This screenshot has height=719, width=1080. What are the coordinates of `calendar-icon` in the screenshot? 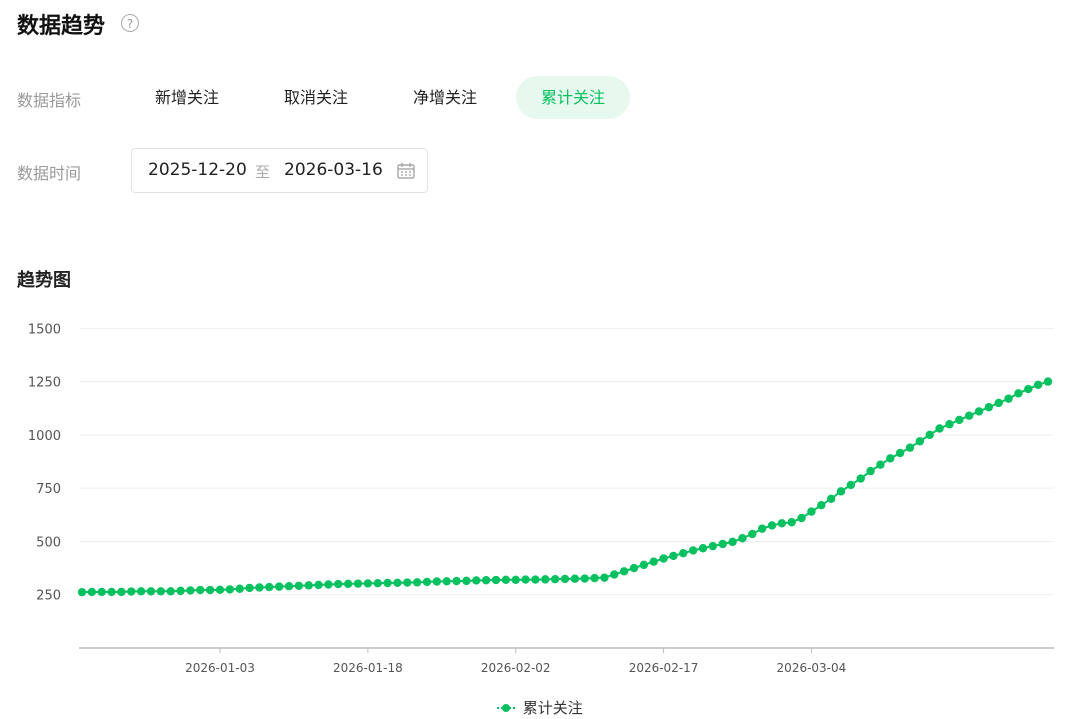 It's located at (406, 171).